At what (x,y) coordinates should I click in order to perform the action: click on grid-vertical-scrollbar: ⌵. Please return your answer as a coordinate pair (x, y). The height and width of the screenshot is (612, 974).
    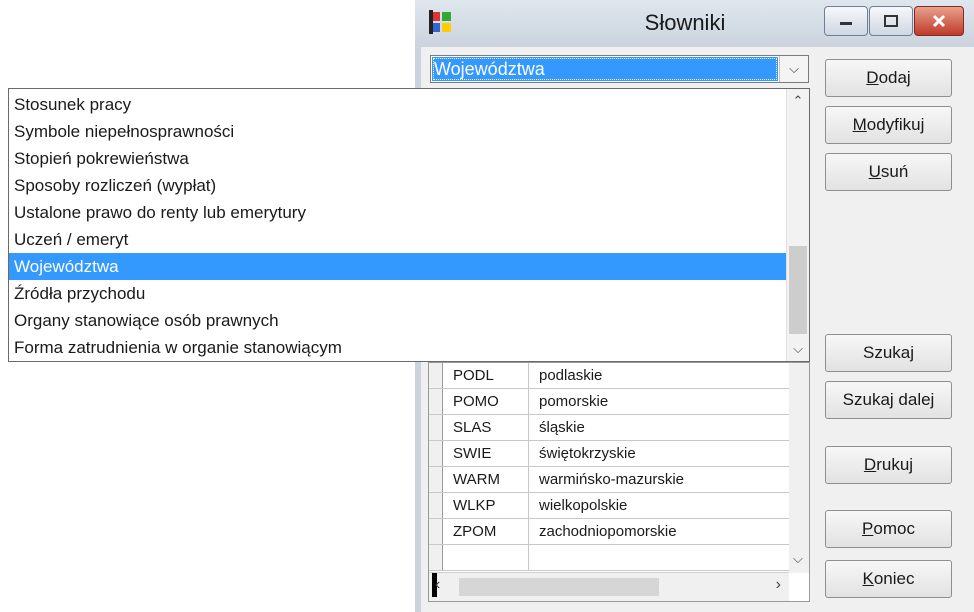
    Looking at the image, I should click on (799, 468).